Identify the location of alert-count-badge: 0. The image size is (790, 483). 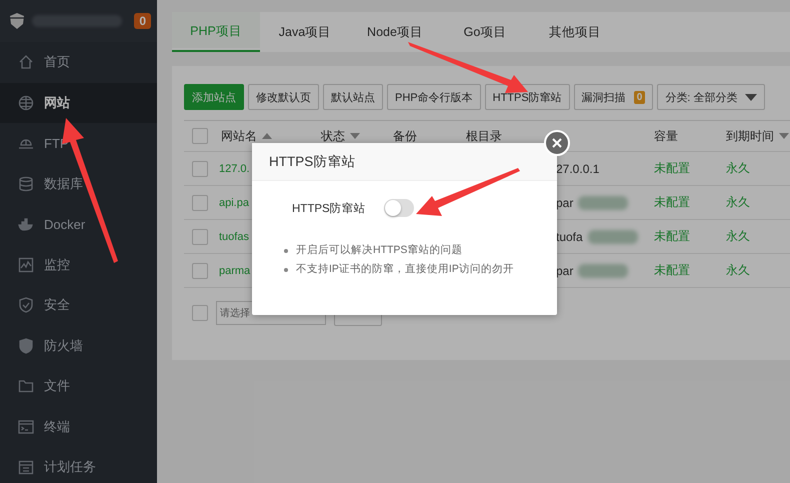
(142, 21).